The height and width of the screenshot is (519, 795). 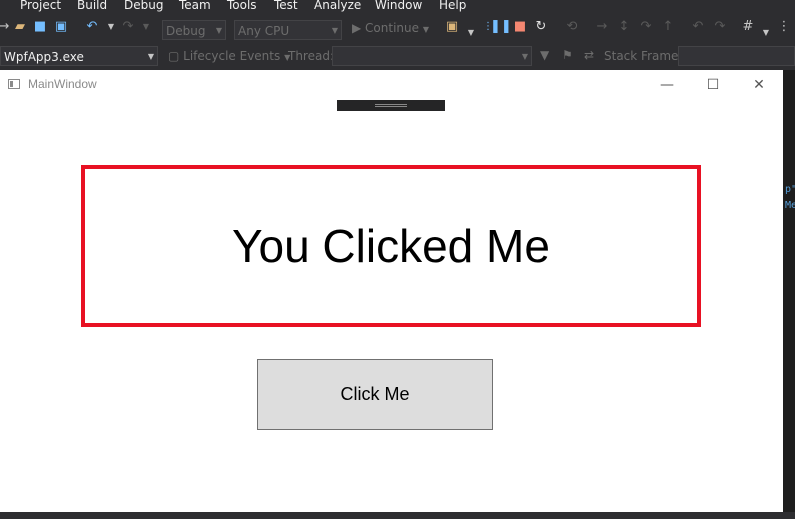 What do you see at coordinates (337, 6) in the screenshot?
I see `menu-analyze: Analyze` at bounding box center [337, 6].